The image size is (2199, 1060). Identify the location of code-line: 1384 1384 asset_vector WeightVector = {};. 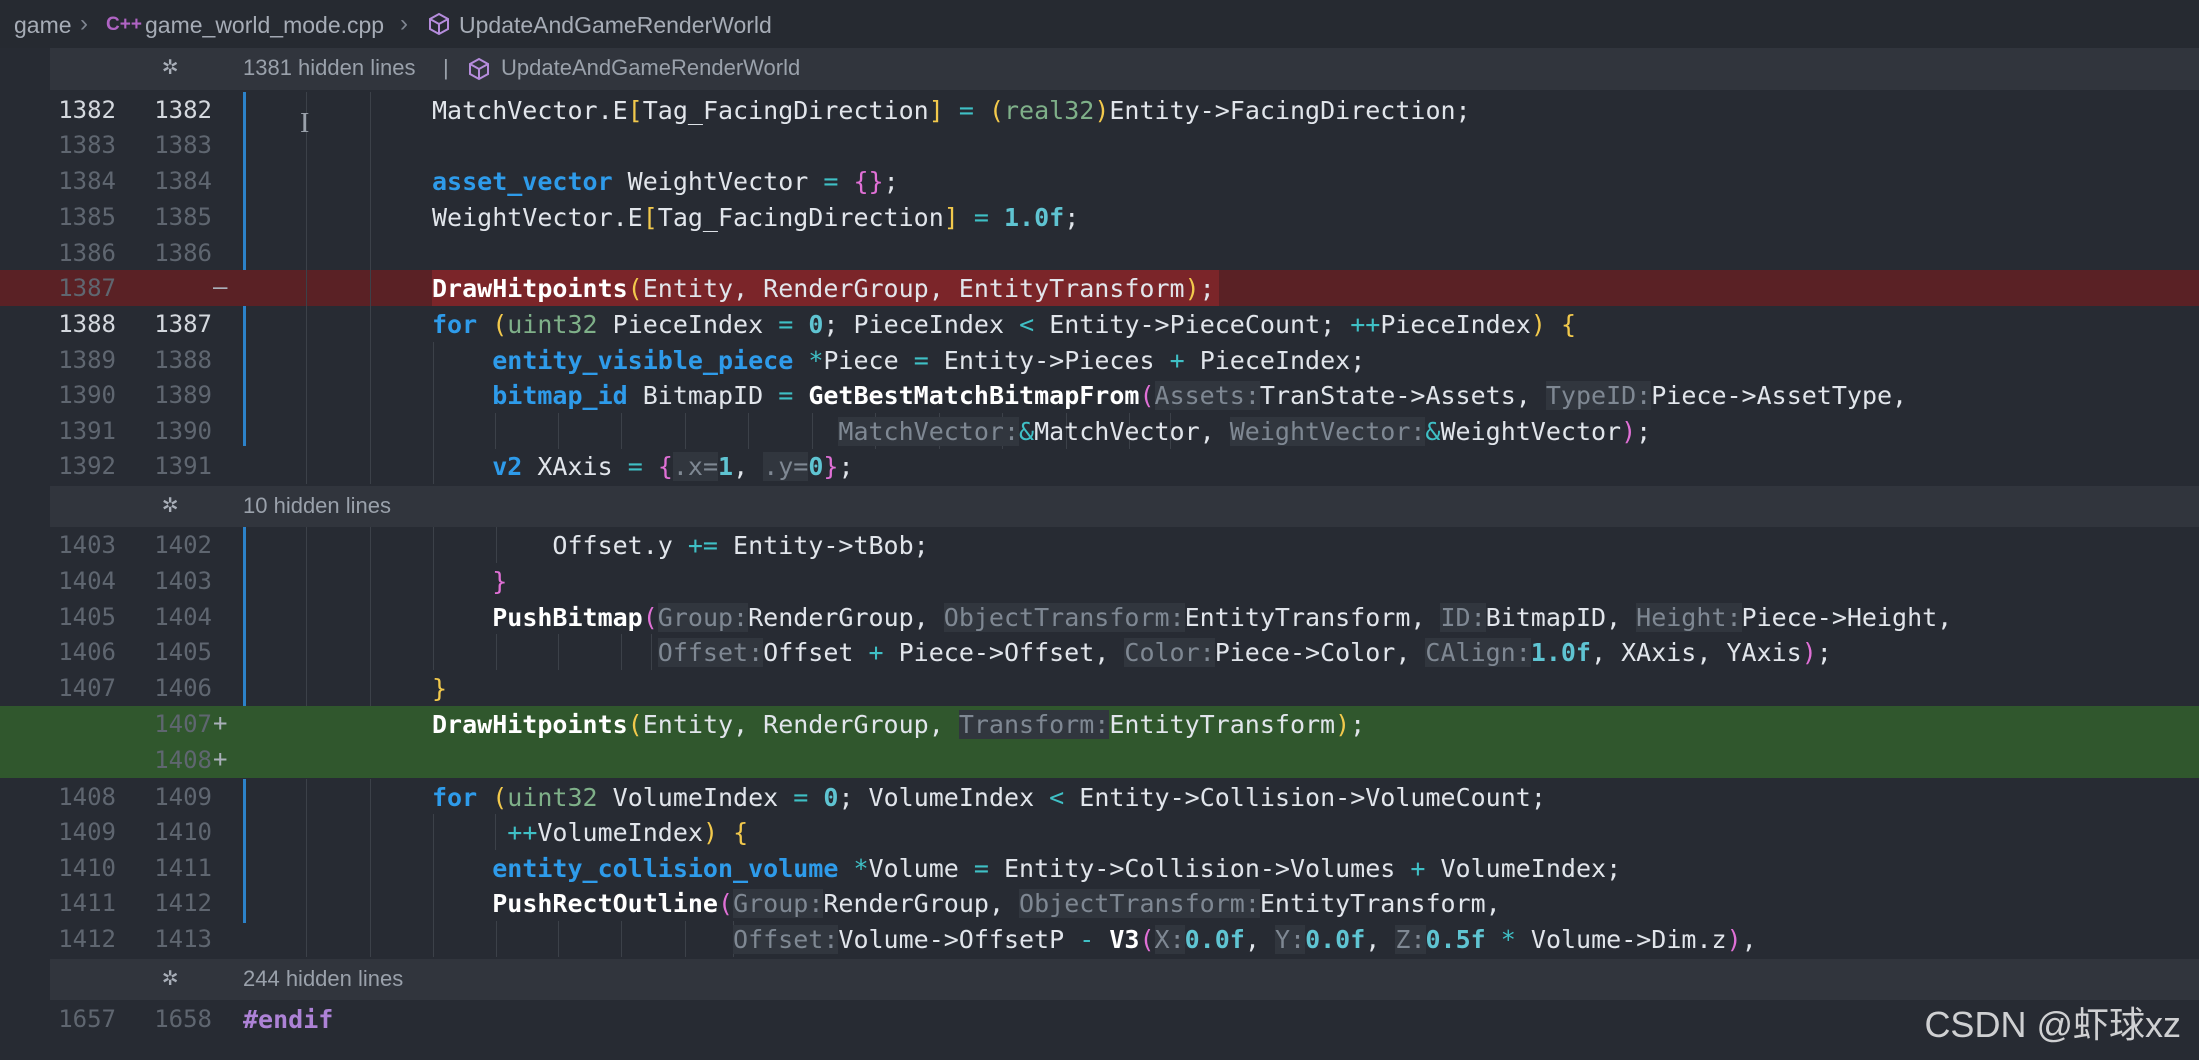
(1099, 181).